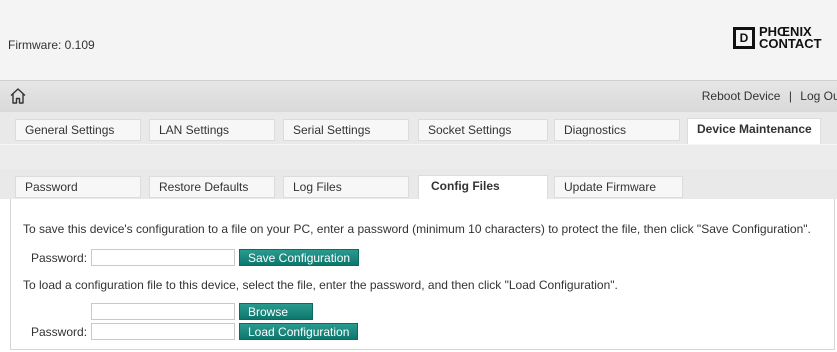 This screenshot has width=837, height=352. I want to click on nav-links: Reboot Device | Log Out, so click(769, 96).